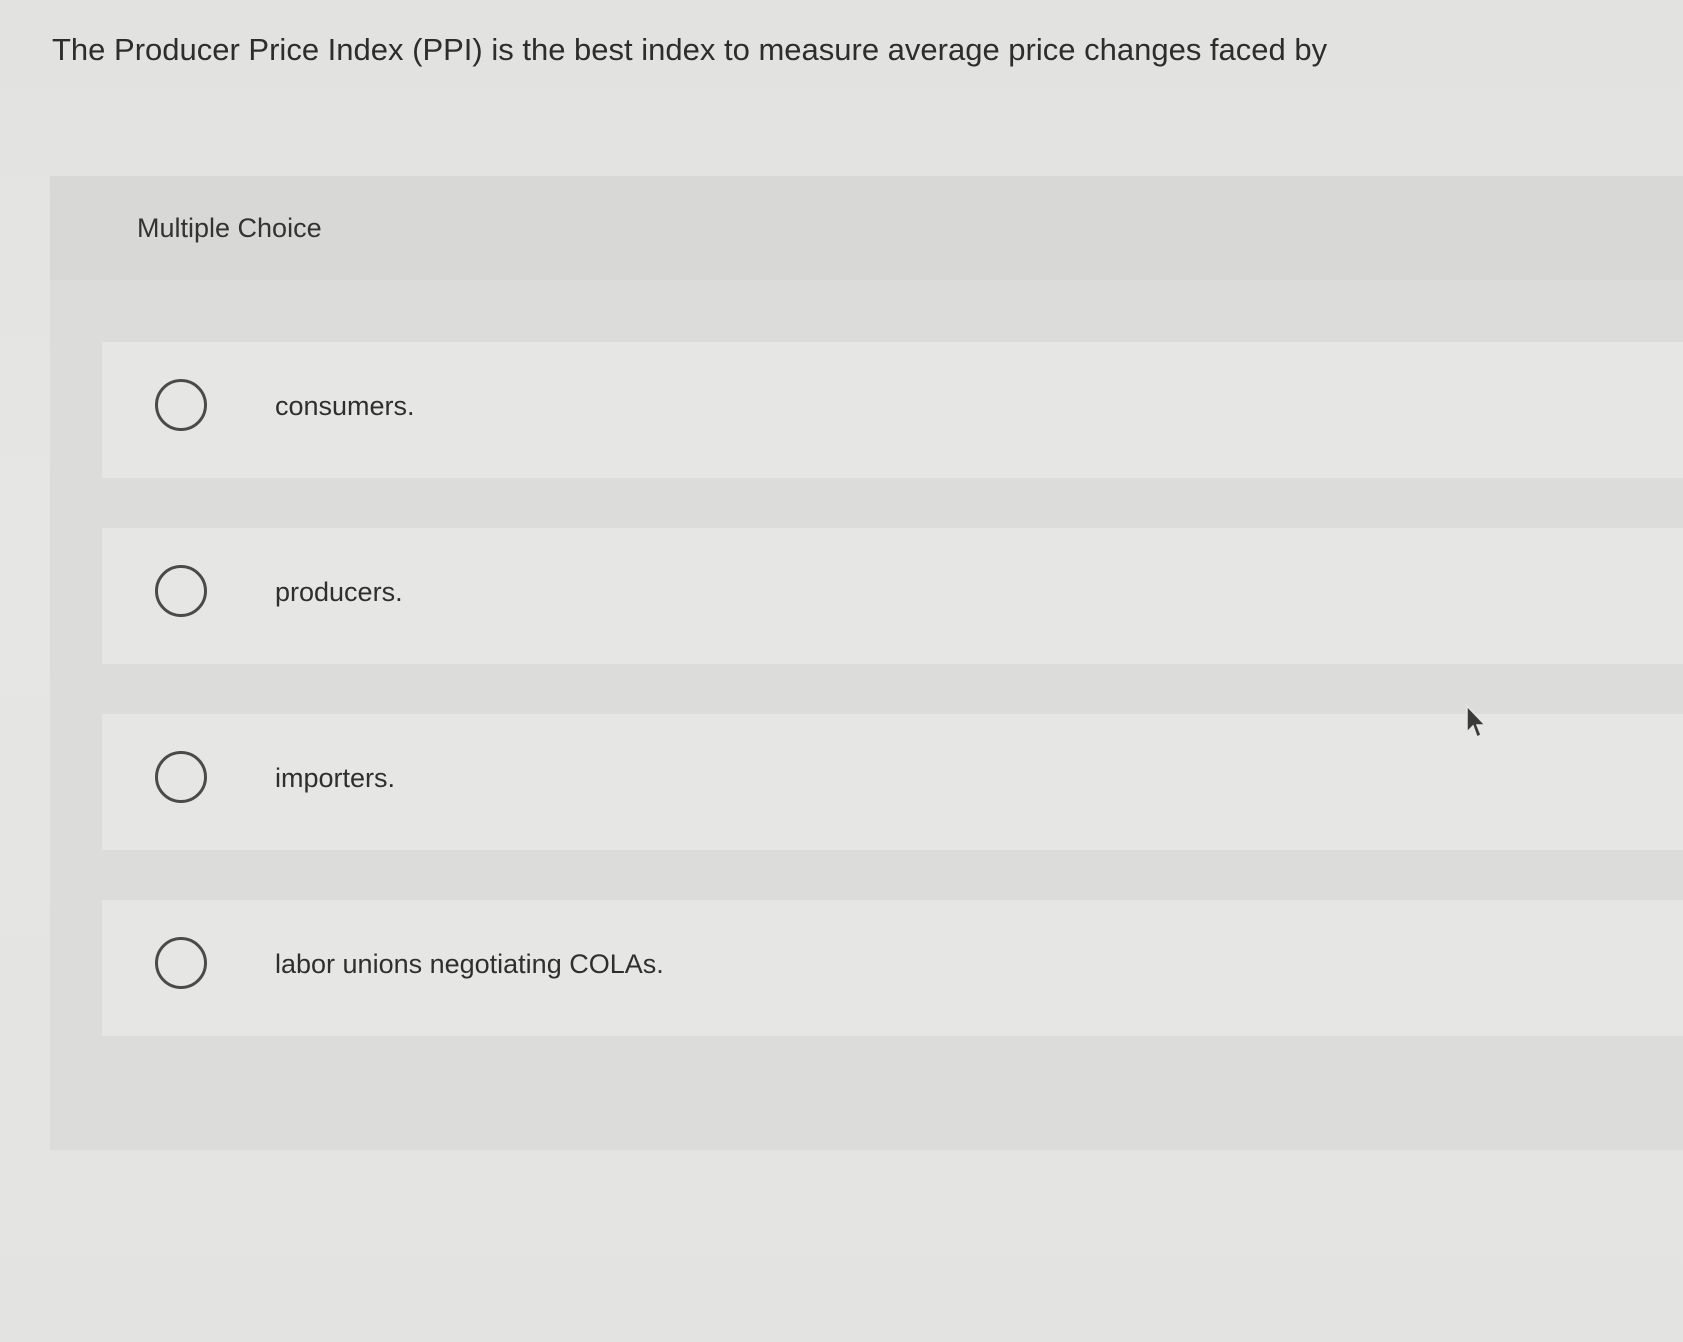 Image resolution: width=1683 pixels, height=1342 pixels. Describe the element at coordinates (892, 968) in the screenshot. I see `option-labor-unions: labor unions negotiating COLAs.` at that location.